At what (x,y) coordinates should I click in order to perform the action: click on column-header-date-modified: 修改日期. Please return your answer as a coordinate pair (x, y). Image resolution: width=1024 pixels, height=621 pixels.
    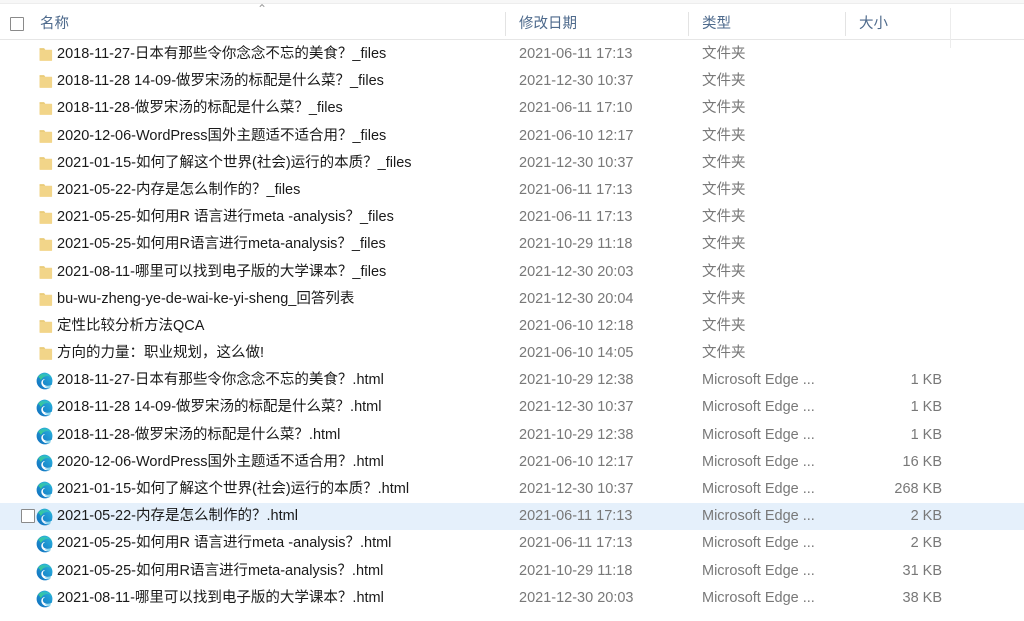
    Looking at the image, I should click on (604, 24).